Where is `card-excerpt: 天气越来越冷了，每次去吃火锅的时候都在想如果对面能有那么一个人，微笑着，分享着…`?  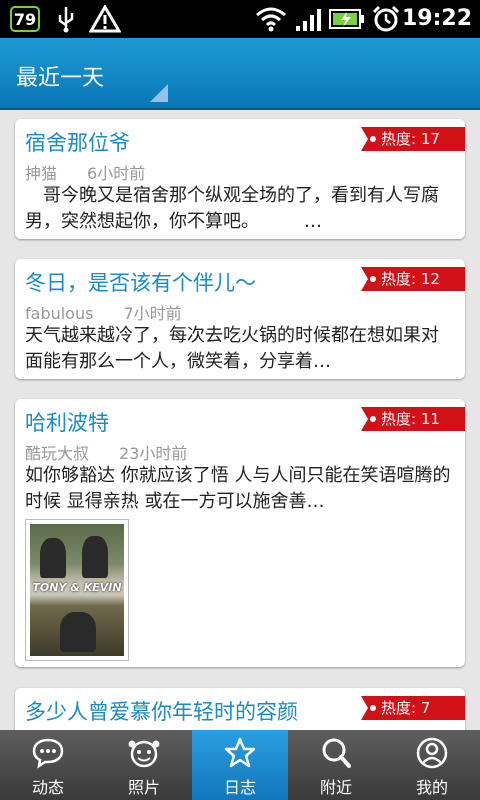 card-excerpt: 天气越来越冷了，每次去吃火锅的时候都在想如果对面能有那么一个人，微笑着，分享着… is located at coordinates (232, 348).